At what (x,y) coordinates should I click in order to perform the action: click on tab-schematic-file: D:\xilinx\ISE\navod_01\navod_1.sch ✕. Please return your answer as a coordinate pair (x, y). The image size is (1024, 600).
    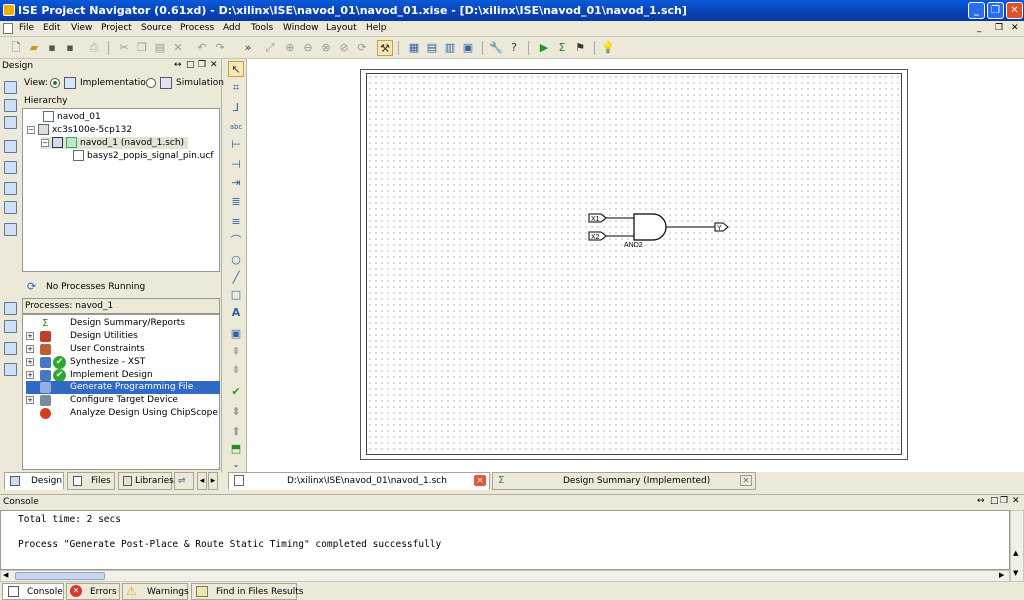
    Looking at the image, I should click on (359, 481).